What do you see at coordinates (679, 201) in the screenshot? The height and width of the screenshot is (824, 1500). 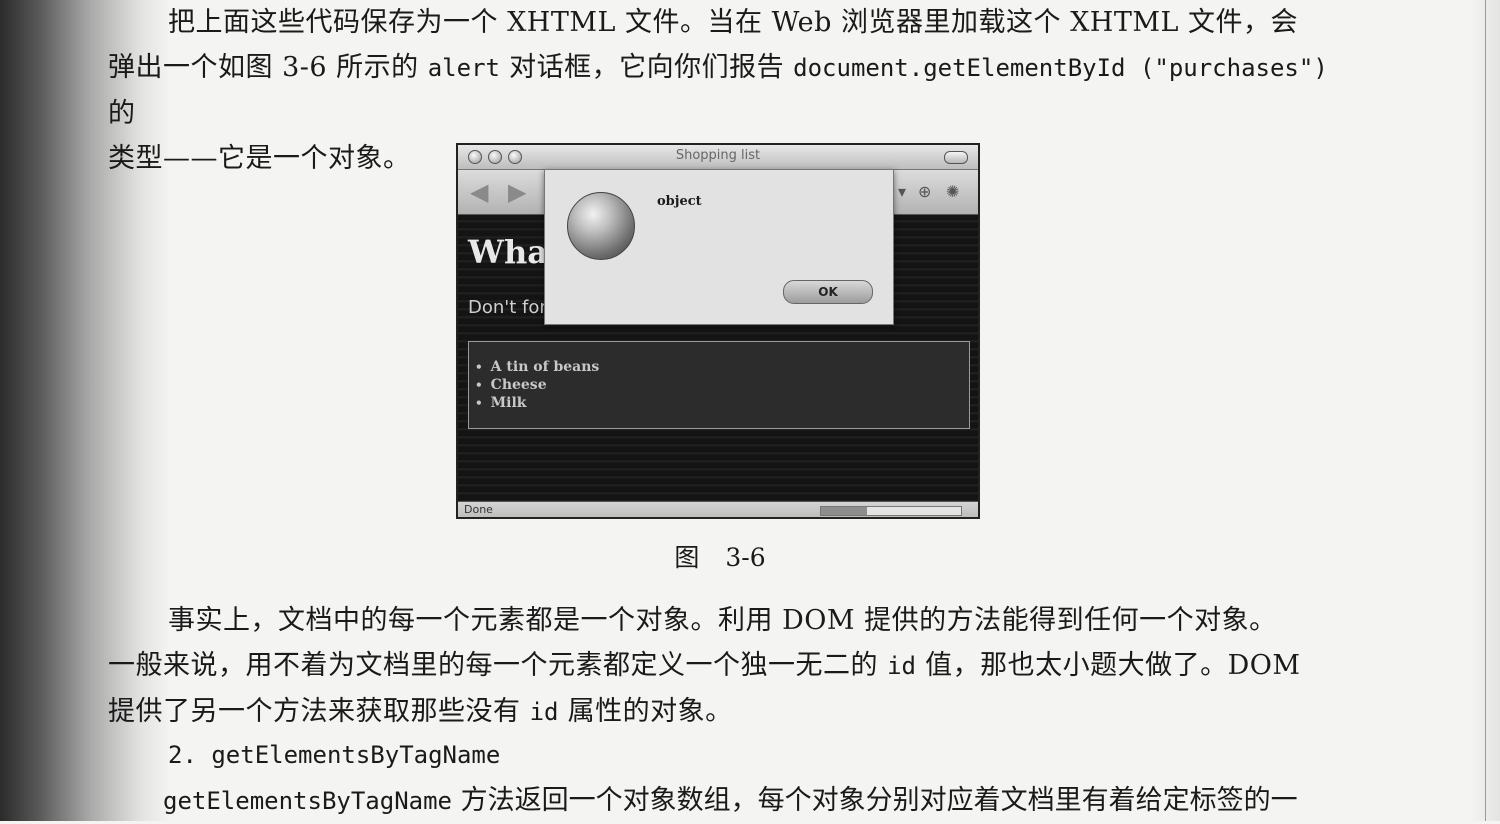 I see `alert-message: object` at bounding box center [679, 201].